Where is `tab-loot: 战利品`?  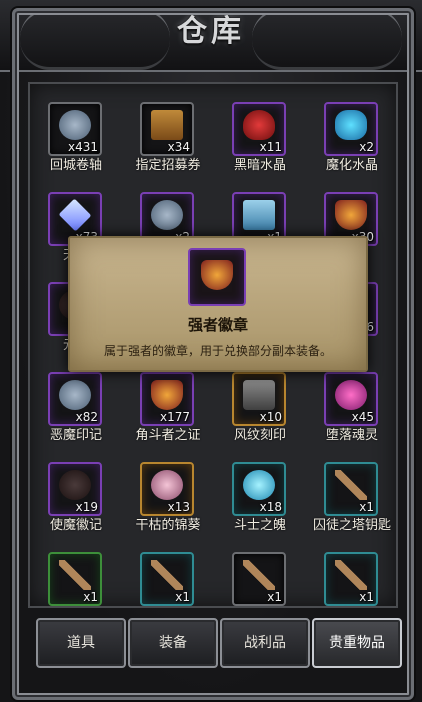
tab-loot: 战利品 is located at coordinates (265, 643).